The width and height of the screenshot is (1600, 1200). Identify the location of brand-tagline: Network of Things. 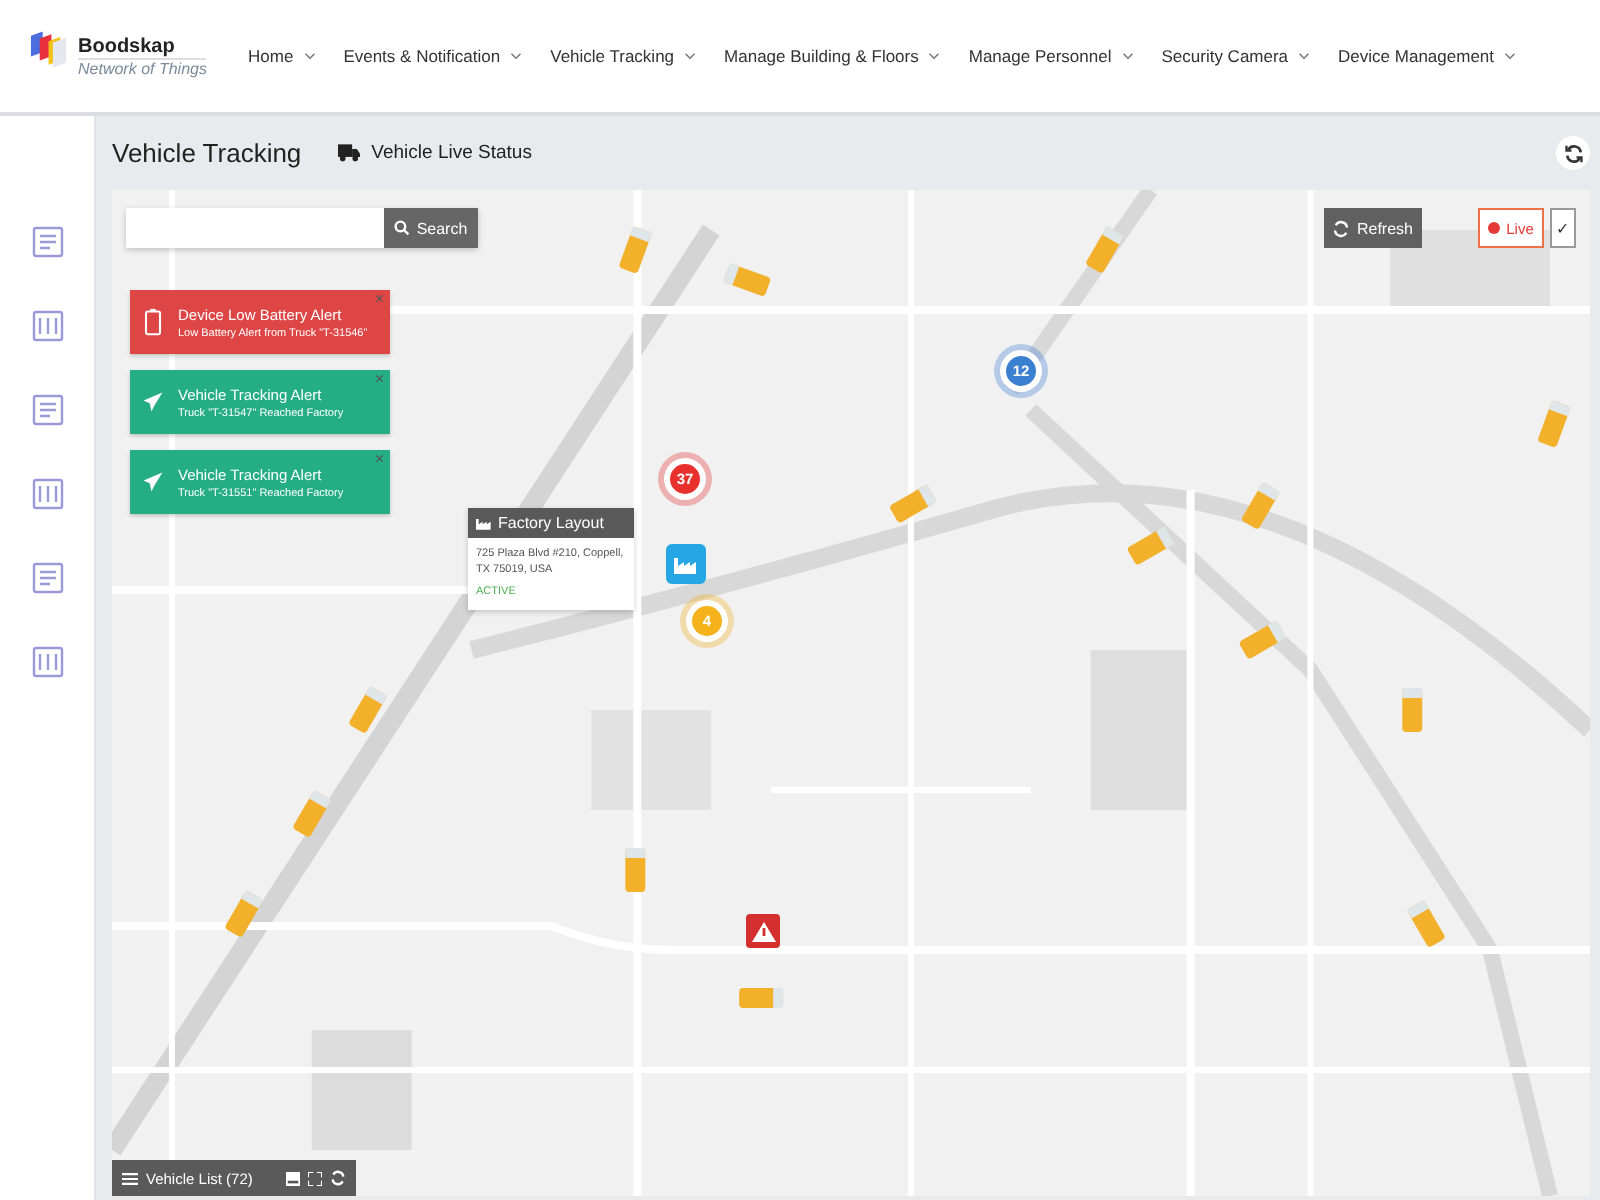
(142, 67).